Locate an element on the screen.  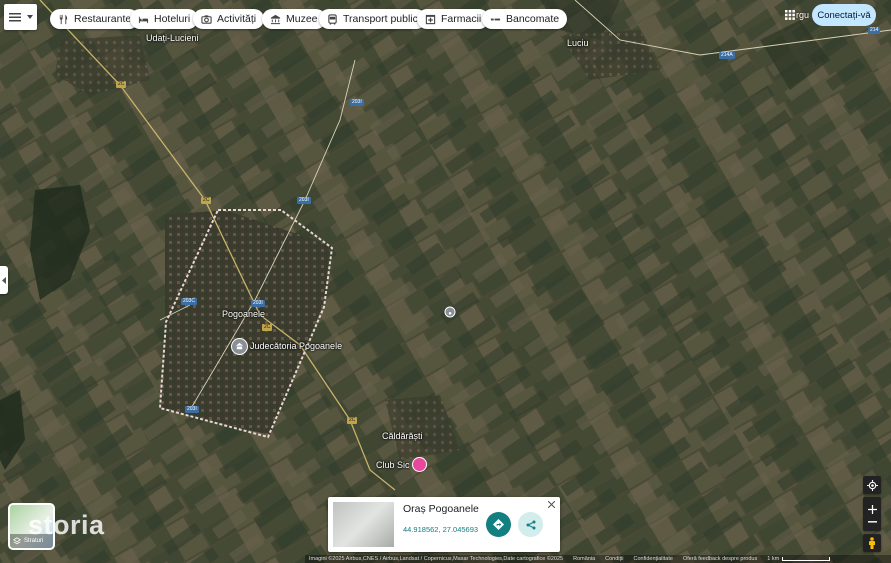
close-icon is located at coordinates (551, 504).